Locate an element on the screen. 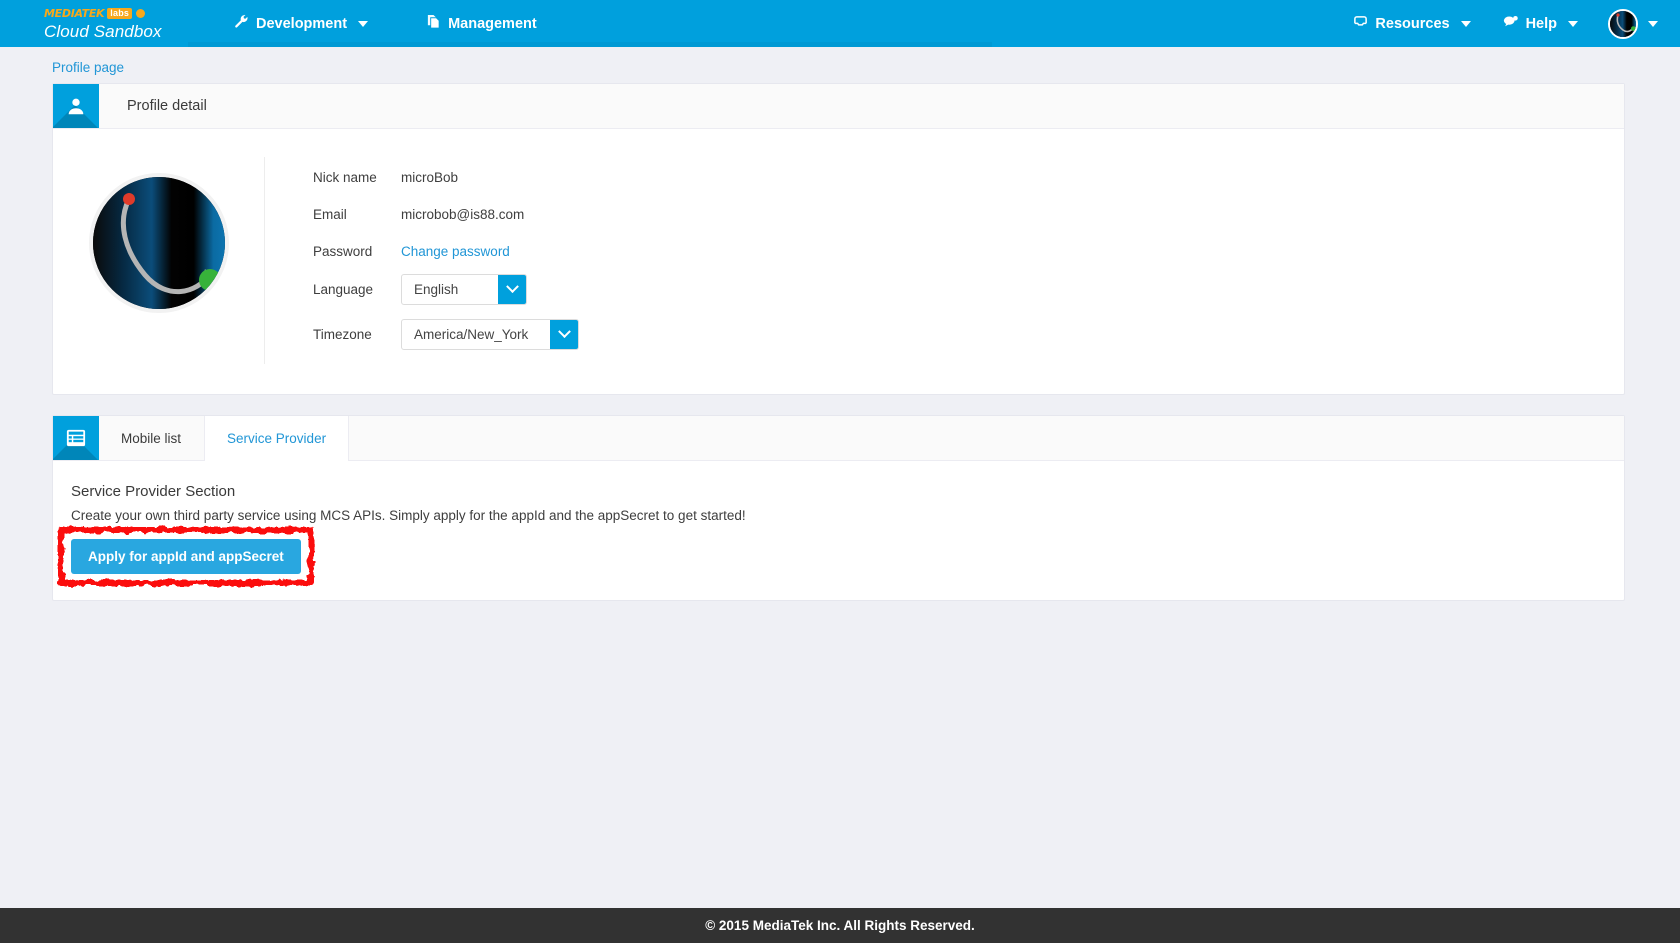  breadcrumb: Profile page is located at coordinates (866, 67).